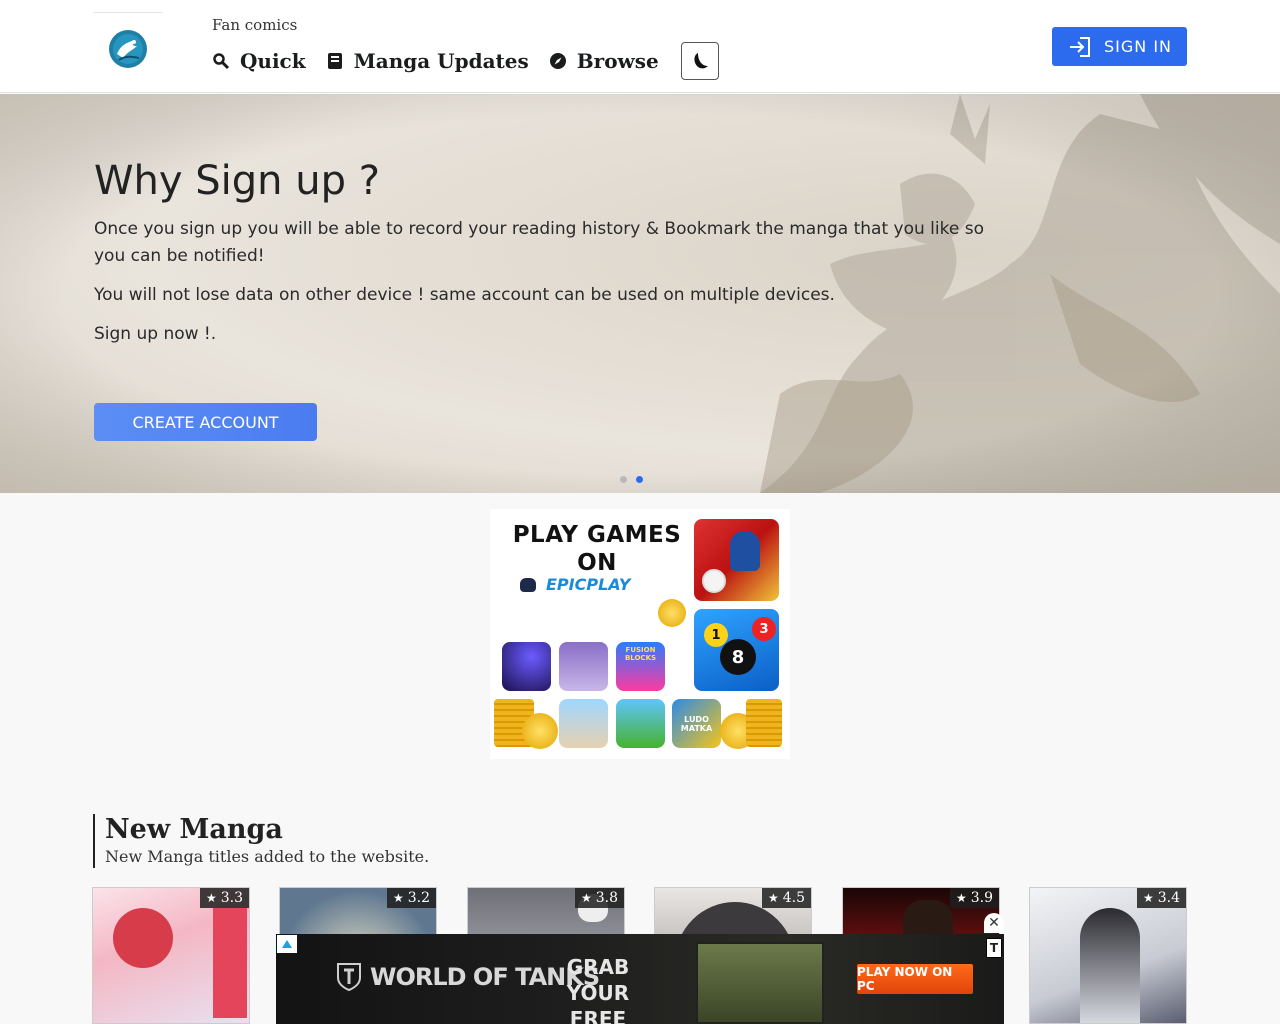  I want to click on rating-badge: ★ 3.8, so click(599, 898).